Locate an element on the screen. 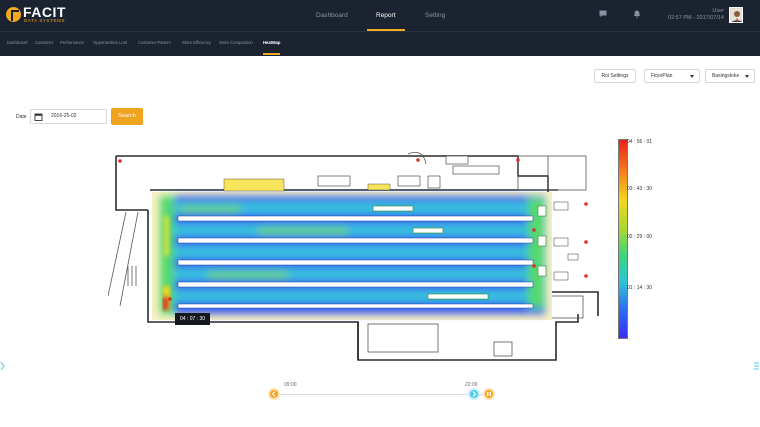 This screenshot has height=427, width=760. timeline-start-label: 09:00 is located at coordinates (290, 385).